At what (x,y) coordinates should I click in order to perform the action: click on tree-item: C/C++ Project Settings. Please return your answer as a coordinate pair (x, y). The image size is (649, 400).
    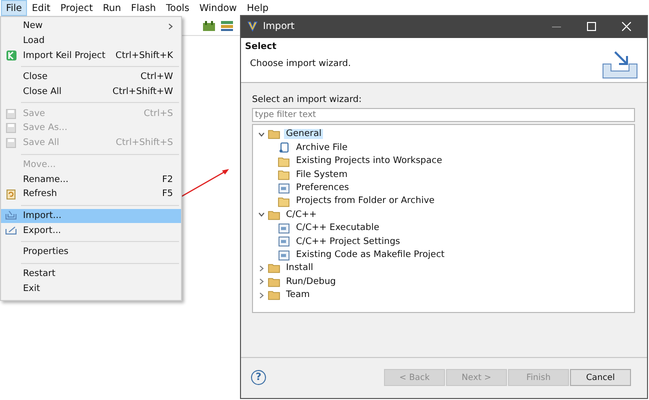
    Looking at the image, I should click on (348, 241).